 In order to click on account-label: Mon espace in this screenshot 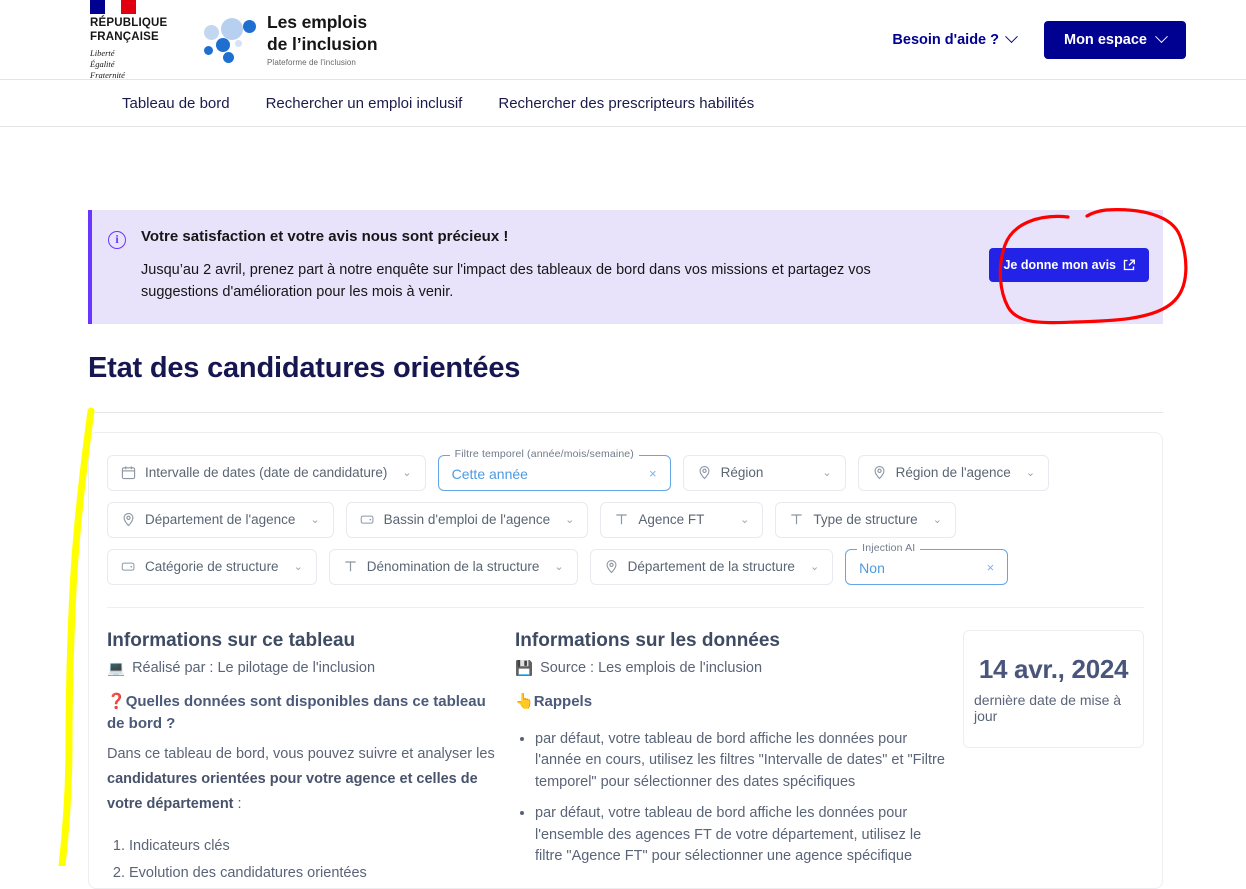, I will do `click(1105, 39)`.